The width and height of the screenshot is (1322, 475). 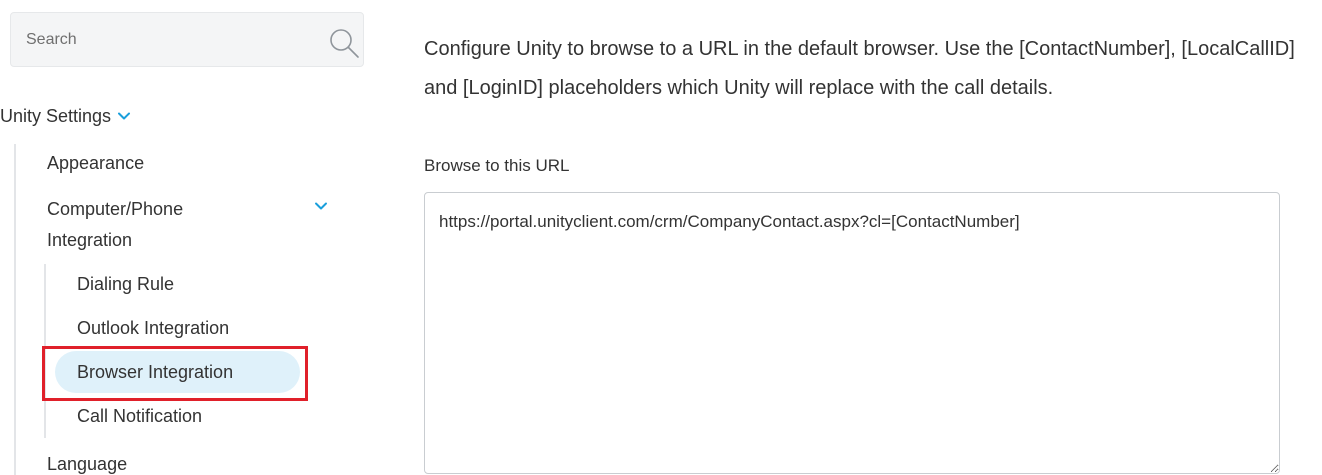 I want to click on sidebar-item-label: Computer/Phone Integration, so click(x=115, y=224).